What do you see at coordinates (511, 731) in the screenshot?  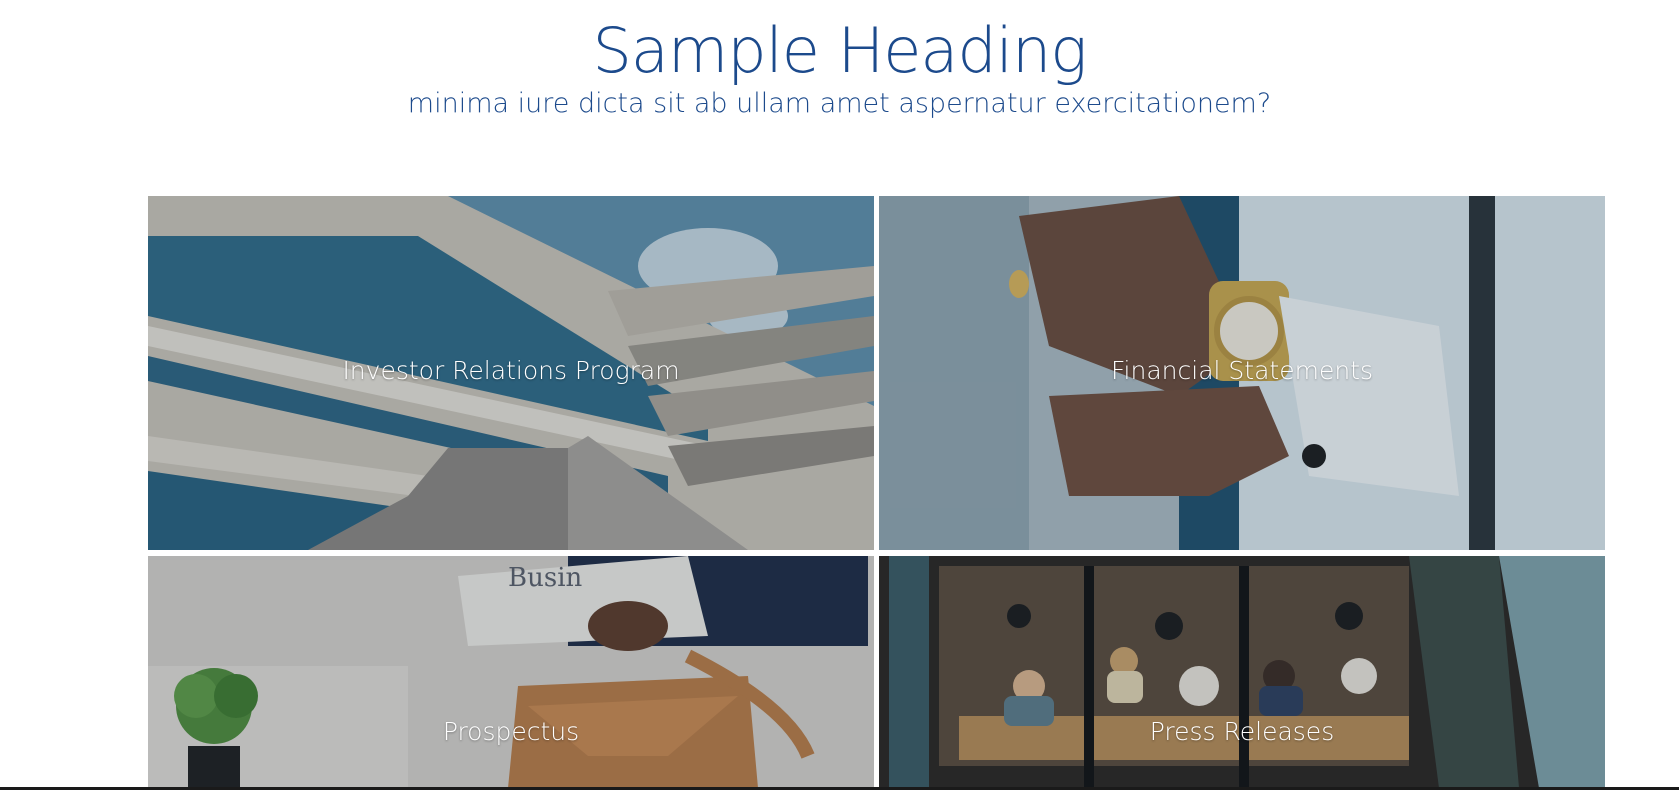 I see `tile-label: Prospectus` at bounding box center [511, 731].